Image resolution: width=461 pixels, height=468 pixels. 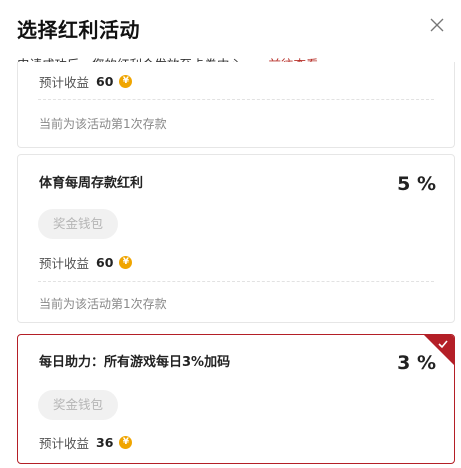 I want to click on bonus-name: 体育每周存款红利, so click(x=91, y=183).